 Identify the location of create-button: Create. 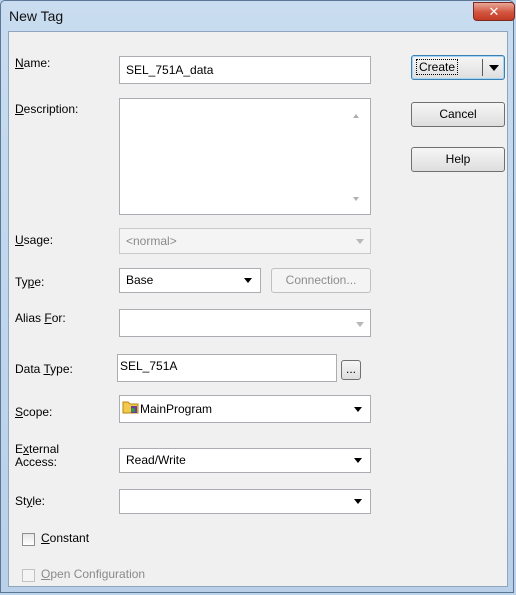
(458, 67).